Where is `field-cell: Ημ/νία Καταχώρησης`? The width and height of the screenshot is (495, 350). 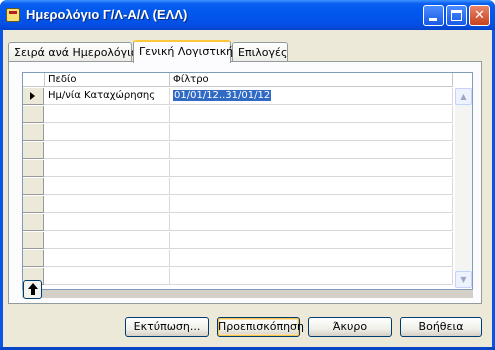
field-cell: Ημ/νία Καταχώρησης is located at coordinates (107, 96).